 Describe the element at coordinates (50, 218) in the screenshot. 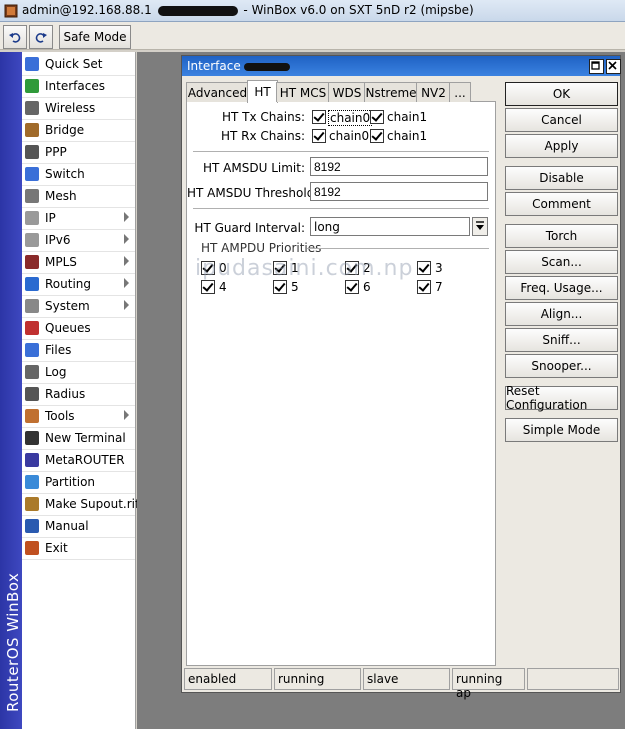

I see `sidebar-item-label: IP` at that location.